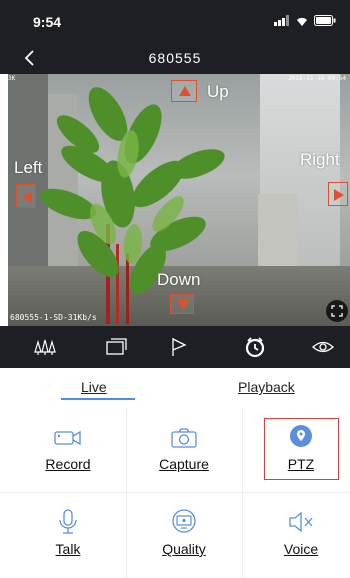 The width and height of the screenshot is (350, 578). I want to click on timer-icon, so click(255, 347).